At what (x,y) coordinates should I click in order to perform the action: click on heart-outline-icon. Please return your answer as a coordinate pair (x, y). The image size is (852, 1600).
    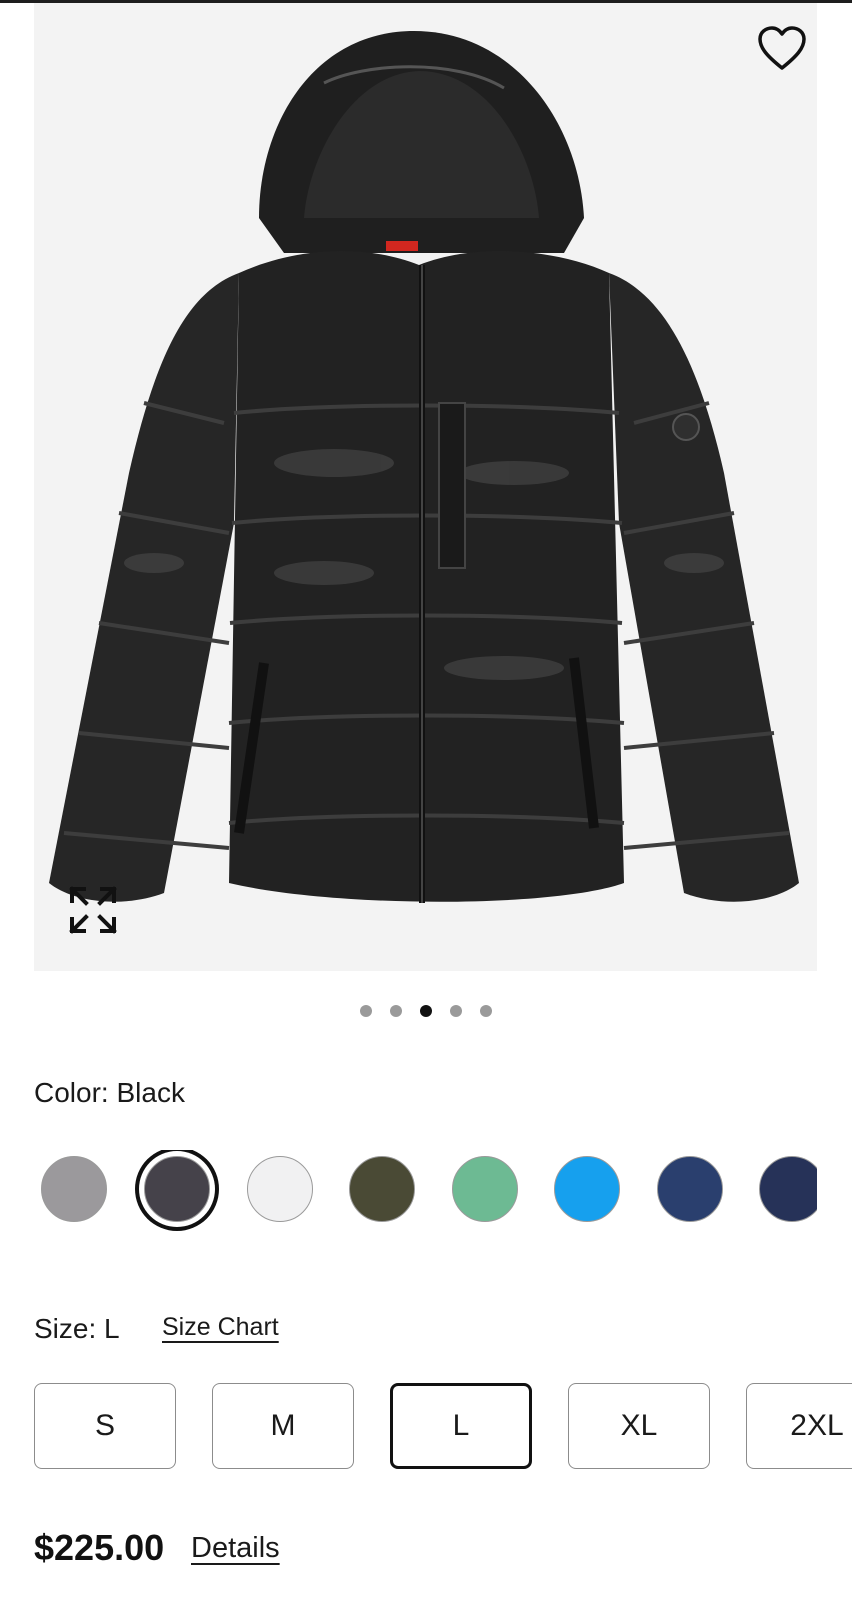
    Looking at the image, I should click on (782, 48).